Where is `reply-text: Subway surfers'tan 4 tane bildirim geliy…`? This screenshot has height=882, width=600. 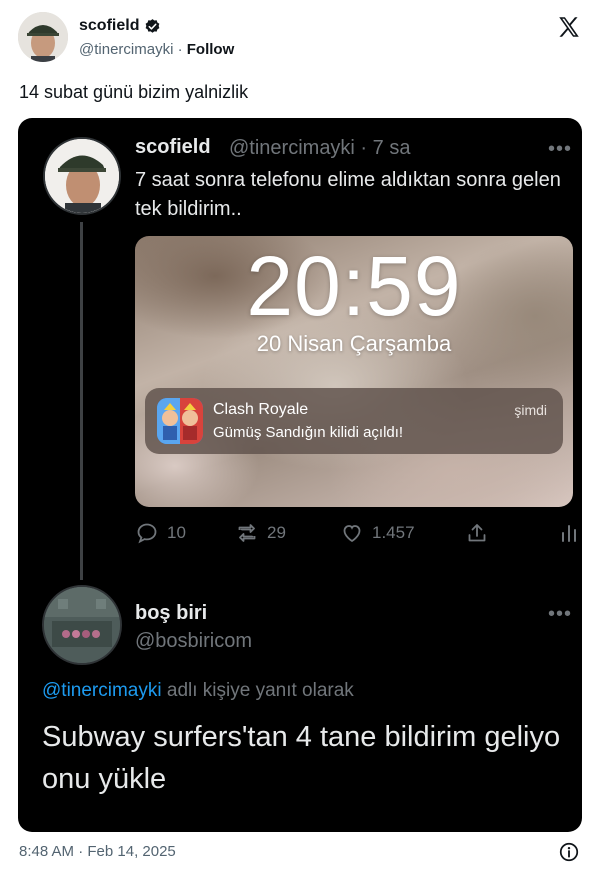 reply-text: Subway surfers'tan 4 tane bildirim geliy… is located at coordinates (301, 758).